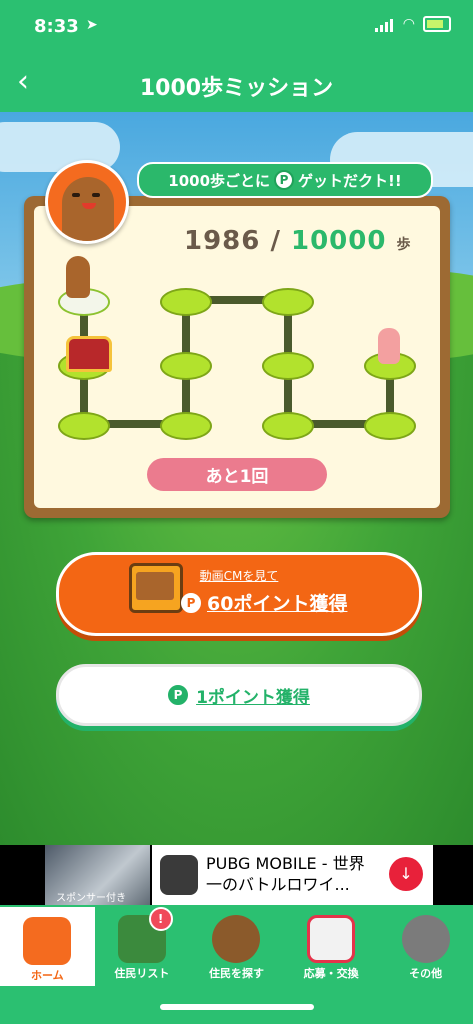  What do you see at coordinates (47, 941) in the screenshot?
I see `house-icon` at bounding box center [47, 941].